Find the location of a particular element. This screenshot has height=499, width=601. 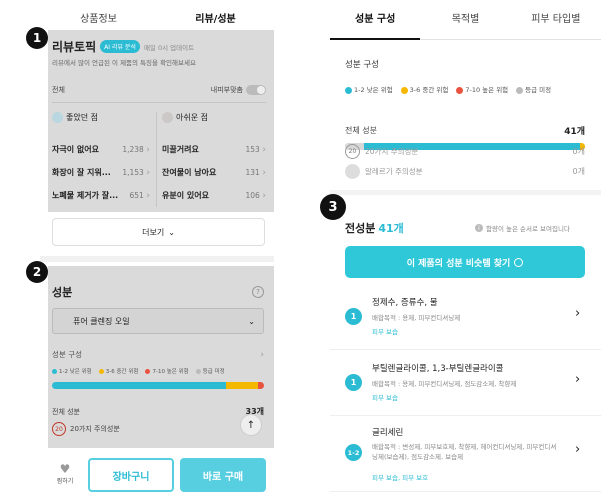

full-ingredients-title: 전성분 is located at coordinates (360, 228).